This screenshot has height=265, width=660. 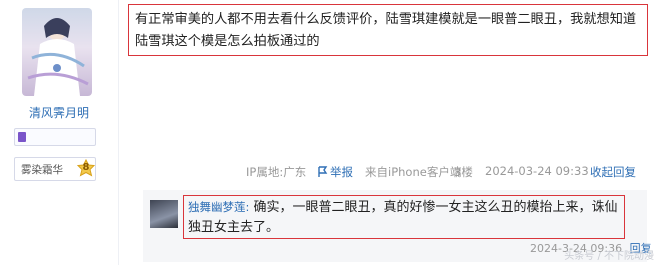 What do you see at coordinates (57, 52) in the screenshot?
I see `avatar` at bounding box center [57, 52].